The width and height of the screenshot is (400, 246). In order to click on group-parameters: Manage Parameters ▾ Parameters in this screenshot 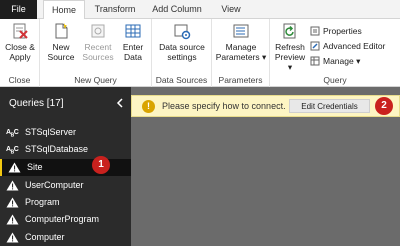, I will do `click(241, 53)`.